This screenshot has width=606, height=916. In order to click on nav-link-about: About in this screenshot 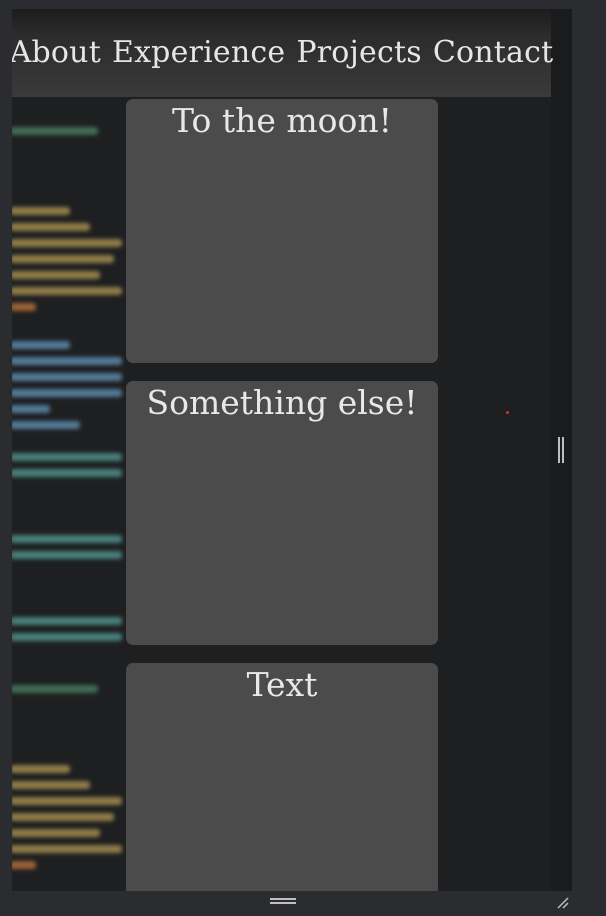, I will do `click(56, 53)`.